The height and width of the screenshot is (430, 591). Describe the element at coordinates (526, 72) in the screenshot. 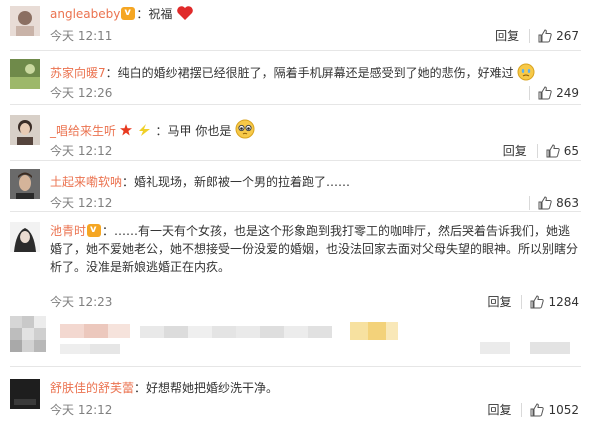

I see `crying-emoji-icon` at that location.